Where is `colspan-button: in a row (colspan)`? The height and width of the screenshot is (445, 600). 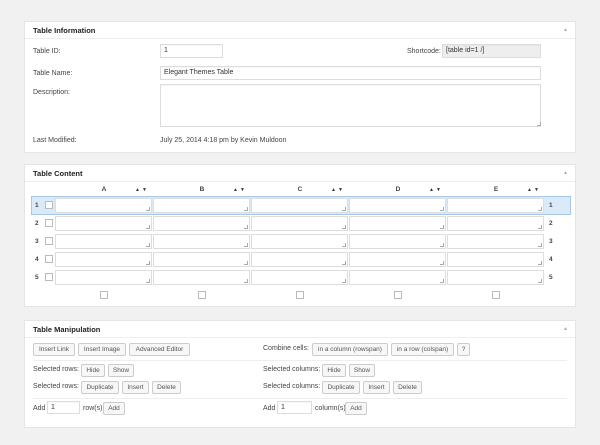
colspan-button: in a row (colspan) is located at coordinates (422, 349).